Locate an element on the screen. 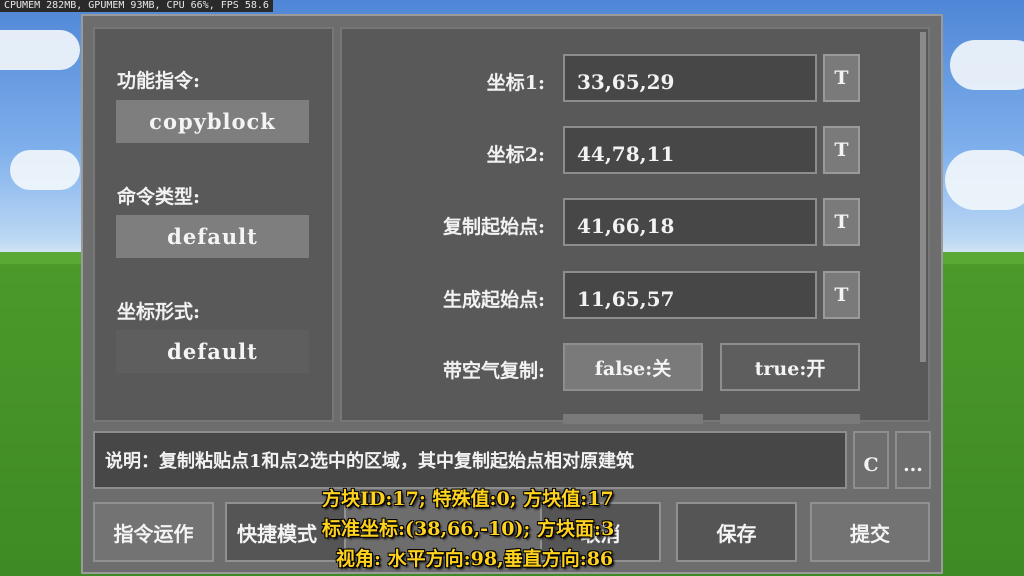  command-type-label: 命令类型: is located at coordinates (159, 197).